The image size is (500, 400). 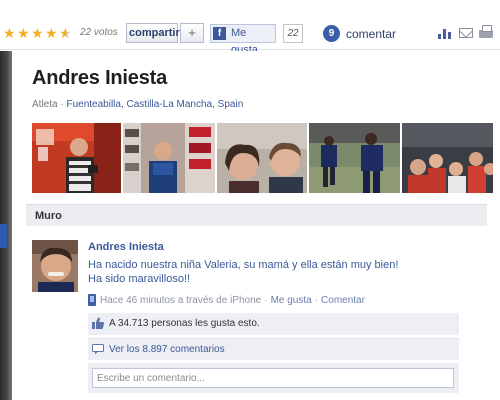 I want to click on likes-count-text: A 34.713 personas les gusta esto., so click(x=184, y=323).